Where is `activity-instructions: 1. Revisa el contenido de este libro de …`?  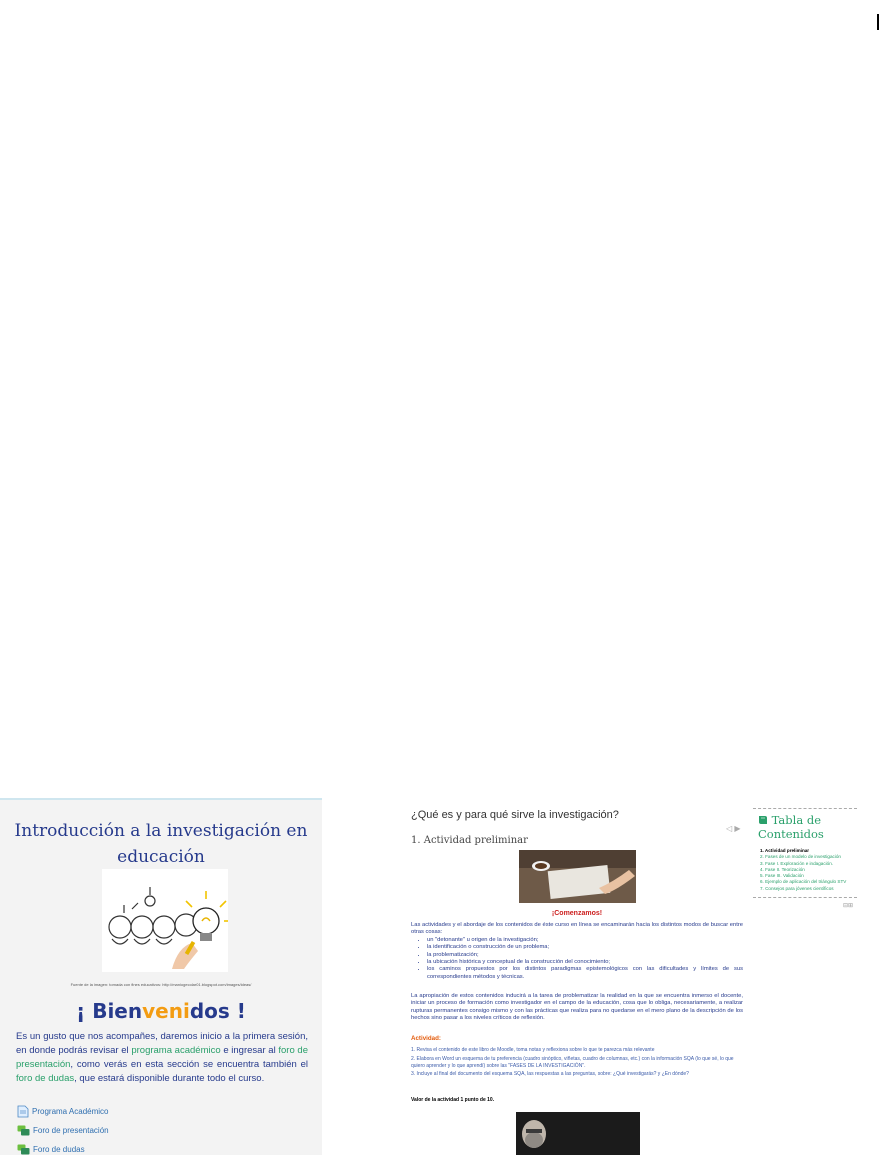
activity-instructions: 1. Revisa el contenido de este libro de … is located at coordinates (577, 1063).